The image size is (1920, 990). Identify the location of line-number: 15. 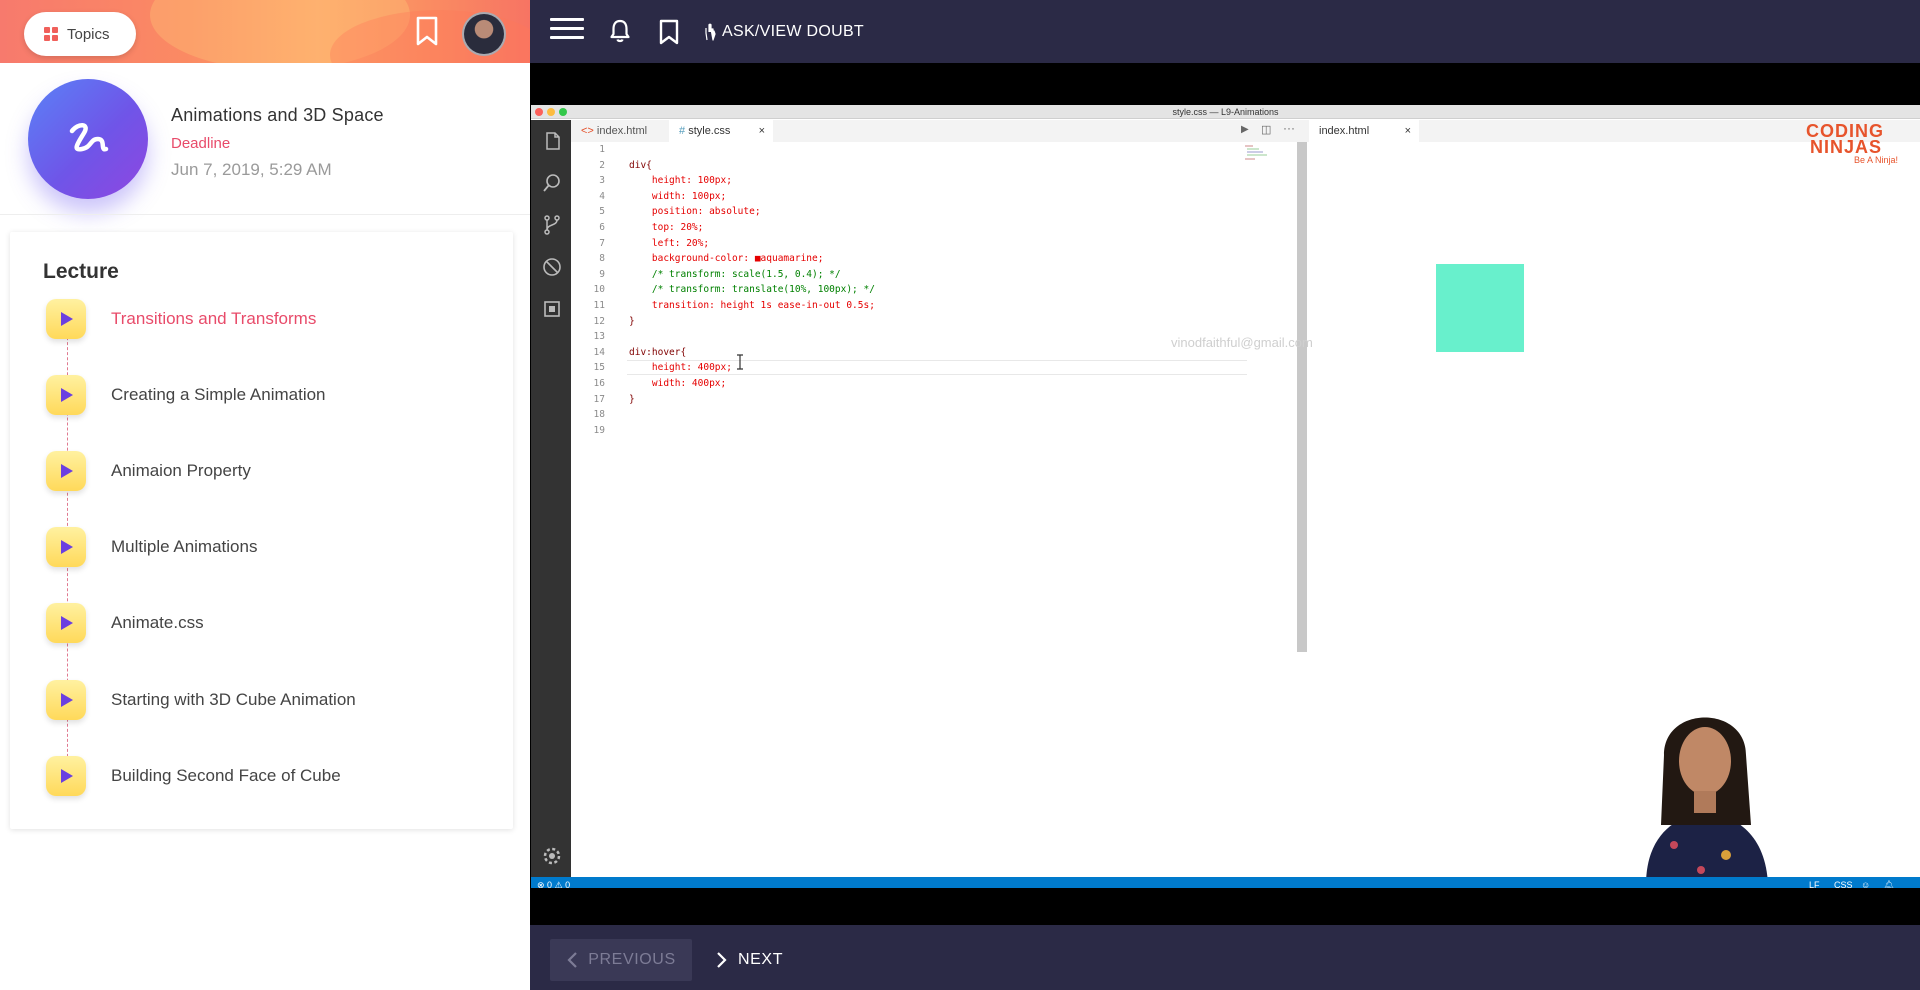
(599, 368).